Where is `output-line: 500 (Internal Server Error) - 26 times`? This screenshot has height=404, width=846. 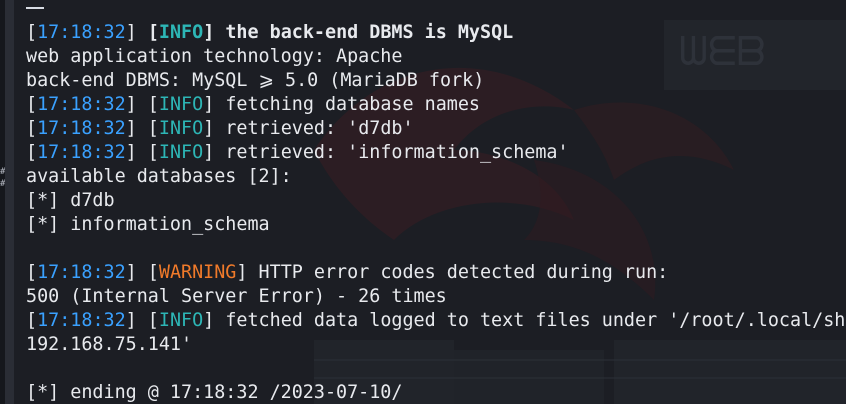
output-line: 500 (Internal Server Error) - 26 times is located at coordinates (236, 296).